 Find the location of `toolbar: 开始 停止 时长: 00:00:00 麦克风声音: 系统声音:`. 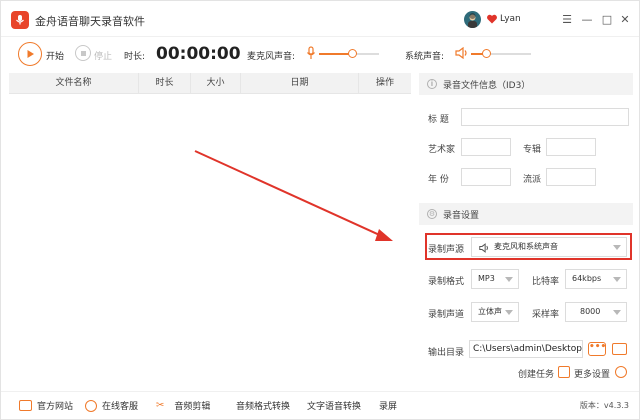

toolbar: 开始 停止 时长: 00:00:00 麦克风声音: 系统声音: is located at coordinates (320, 55).